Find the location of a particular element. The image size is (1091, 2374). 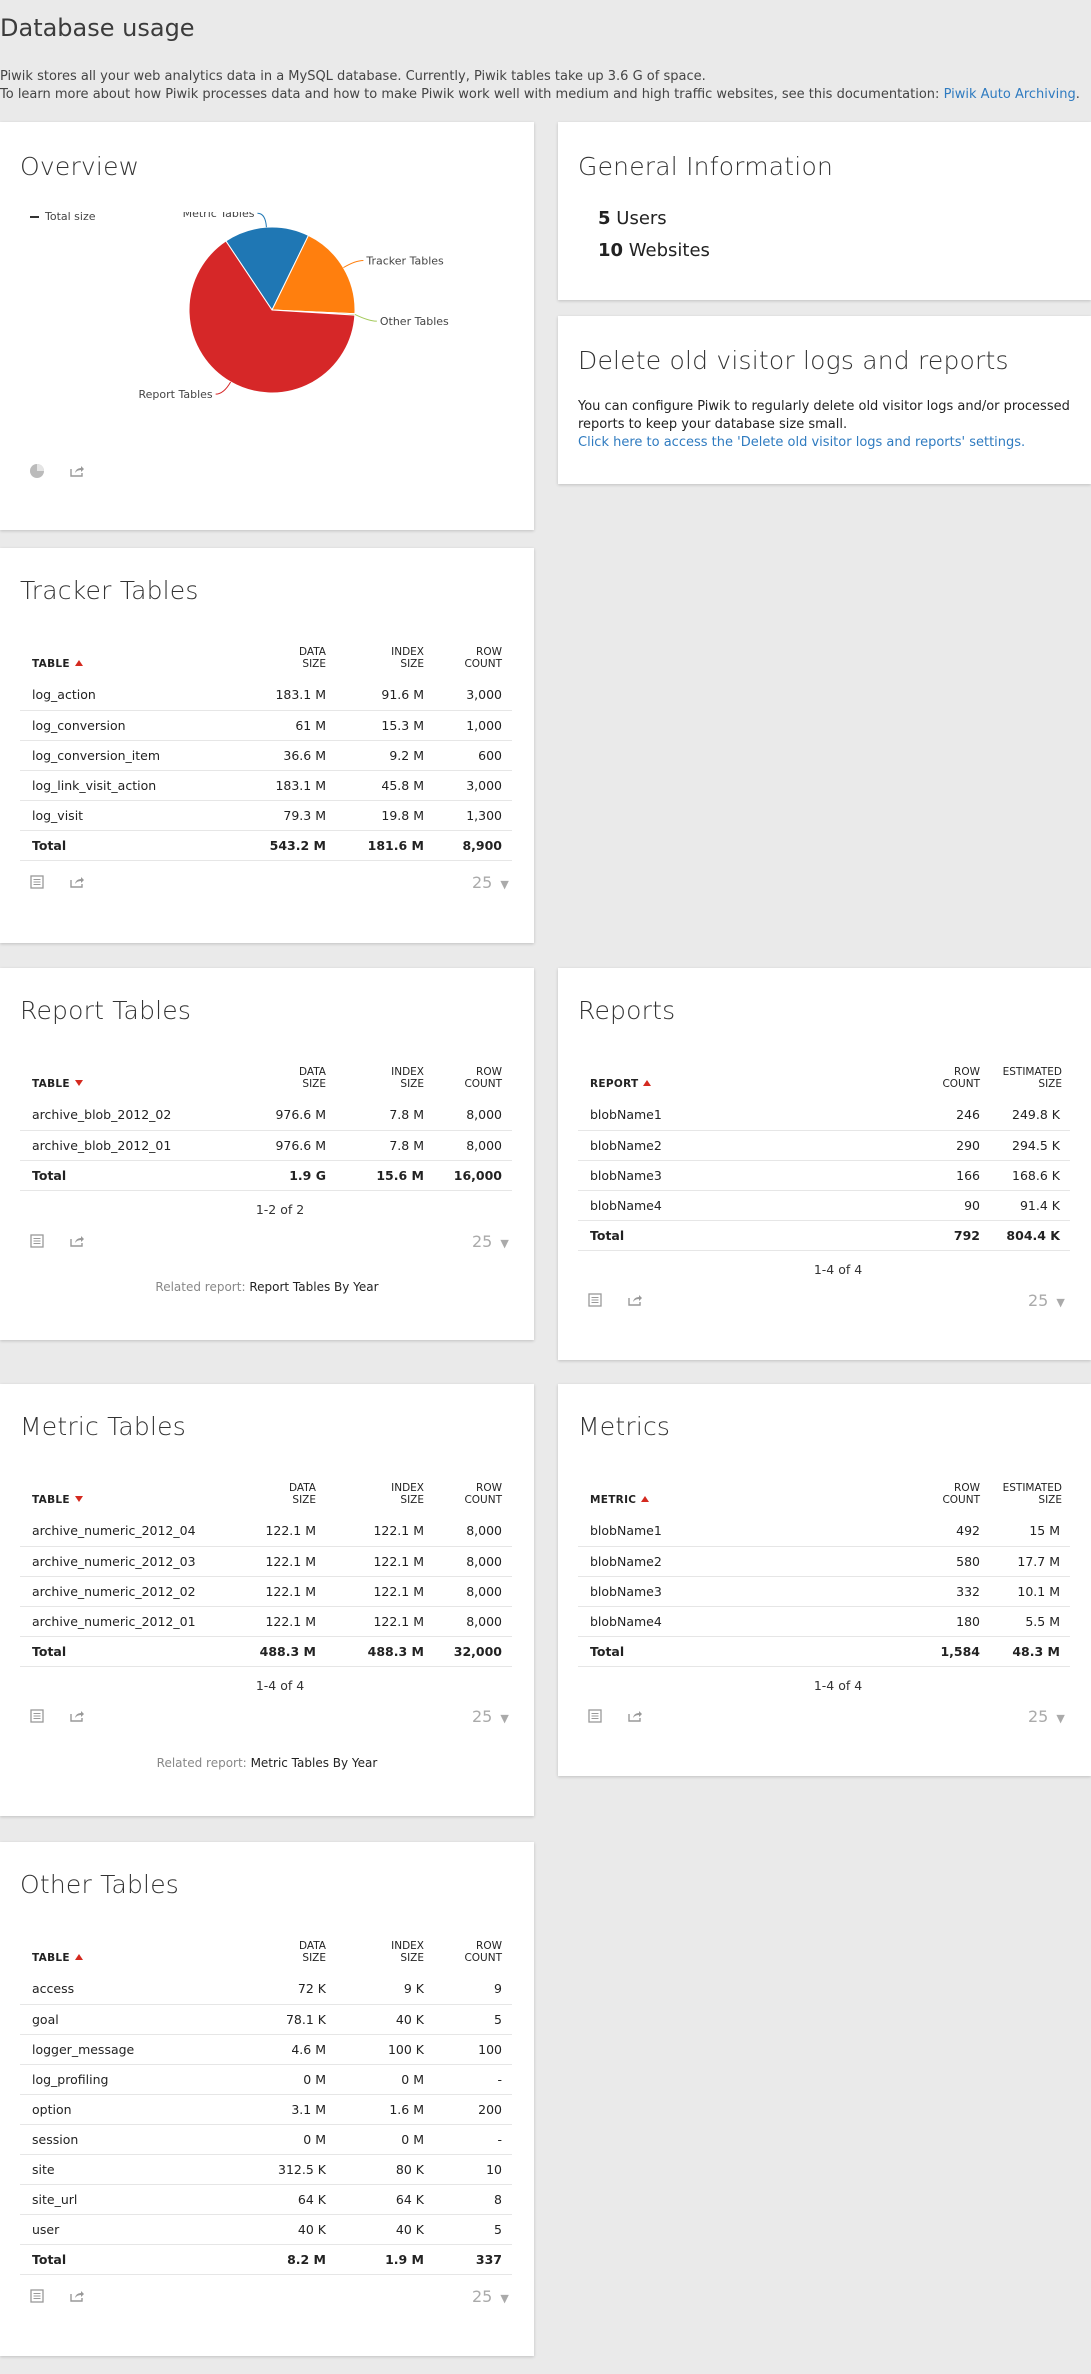

table-row: blobName1 246 249.8 K is located at coordinates (824, 1115).